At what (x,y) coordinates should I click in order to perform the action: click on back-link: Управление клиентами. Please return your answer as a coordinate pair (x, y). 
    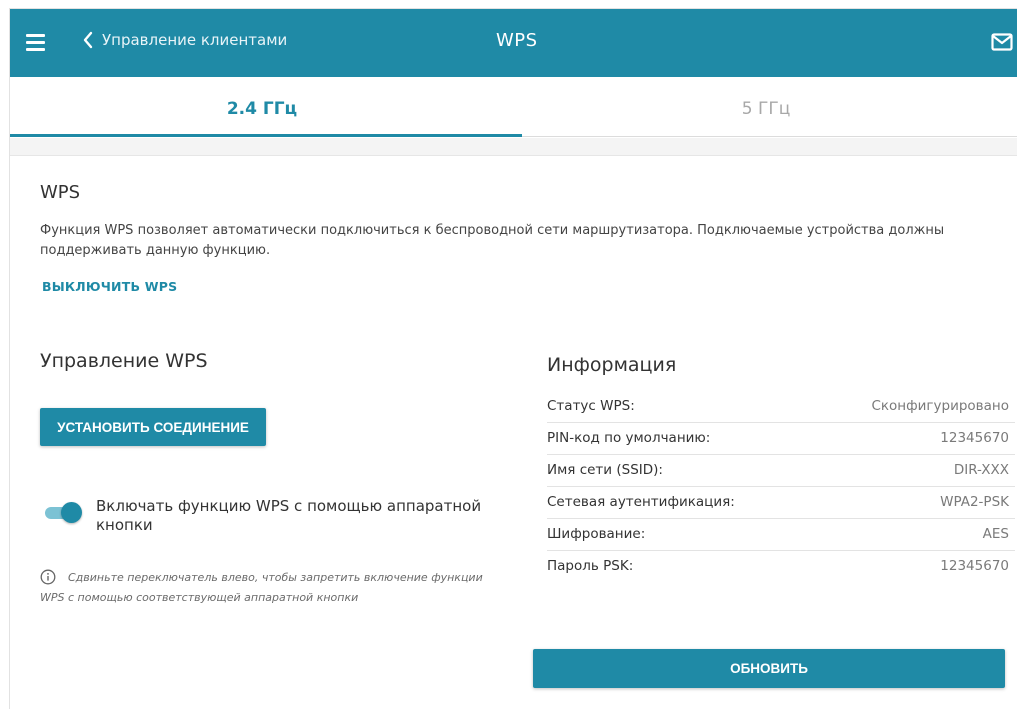
    Looking at the image, I should click on (184, 40).